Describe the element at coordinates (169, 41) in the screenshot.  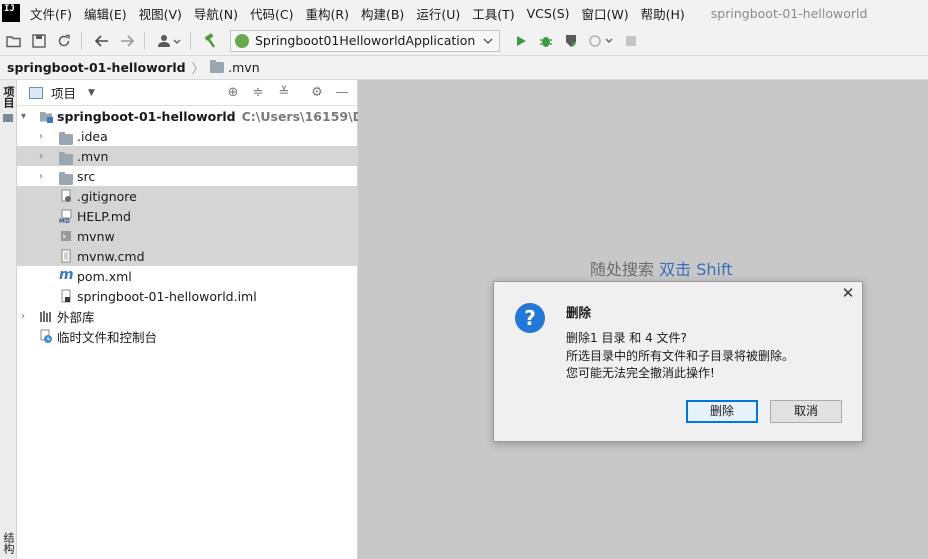
I see `user-icon` at that location.